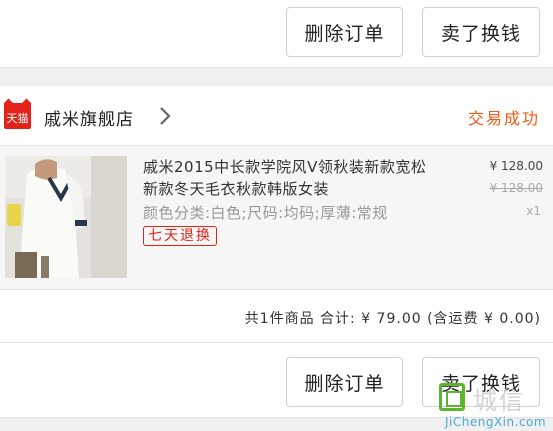  I want to click on order-total-text: 共1件商品 合计: ¥ 79.00 (含运费 ¥ 0.00), so click(392, 319).